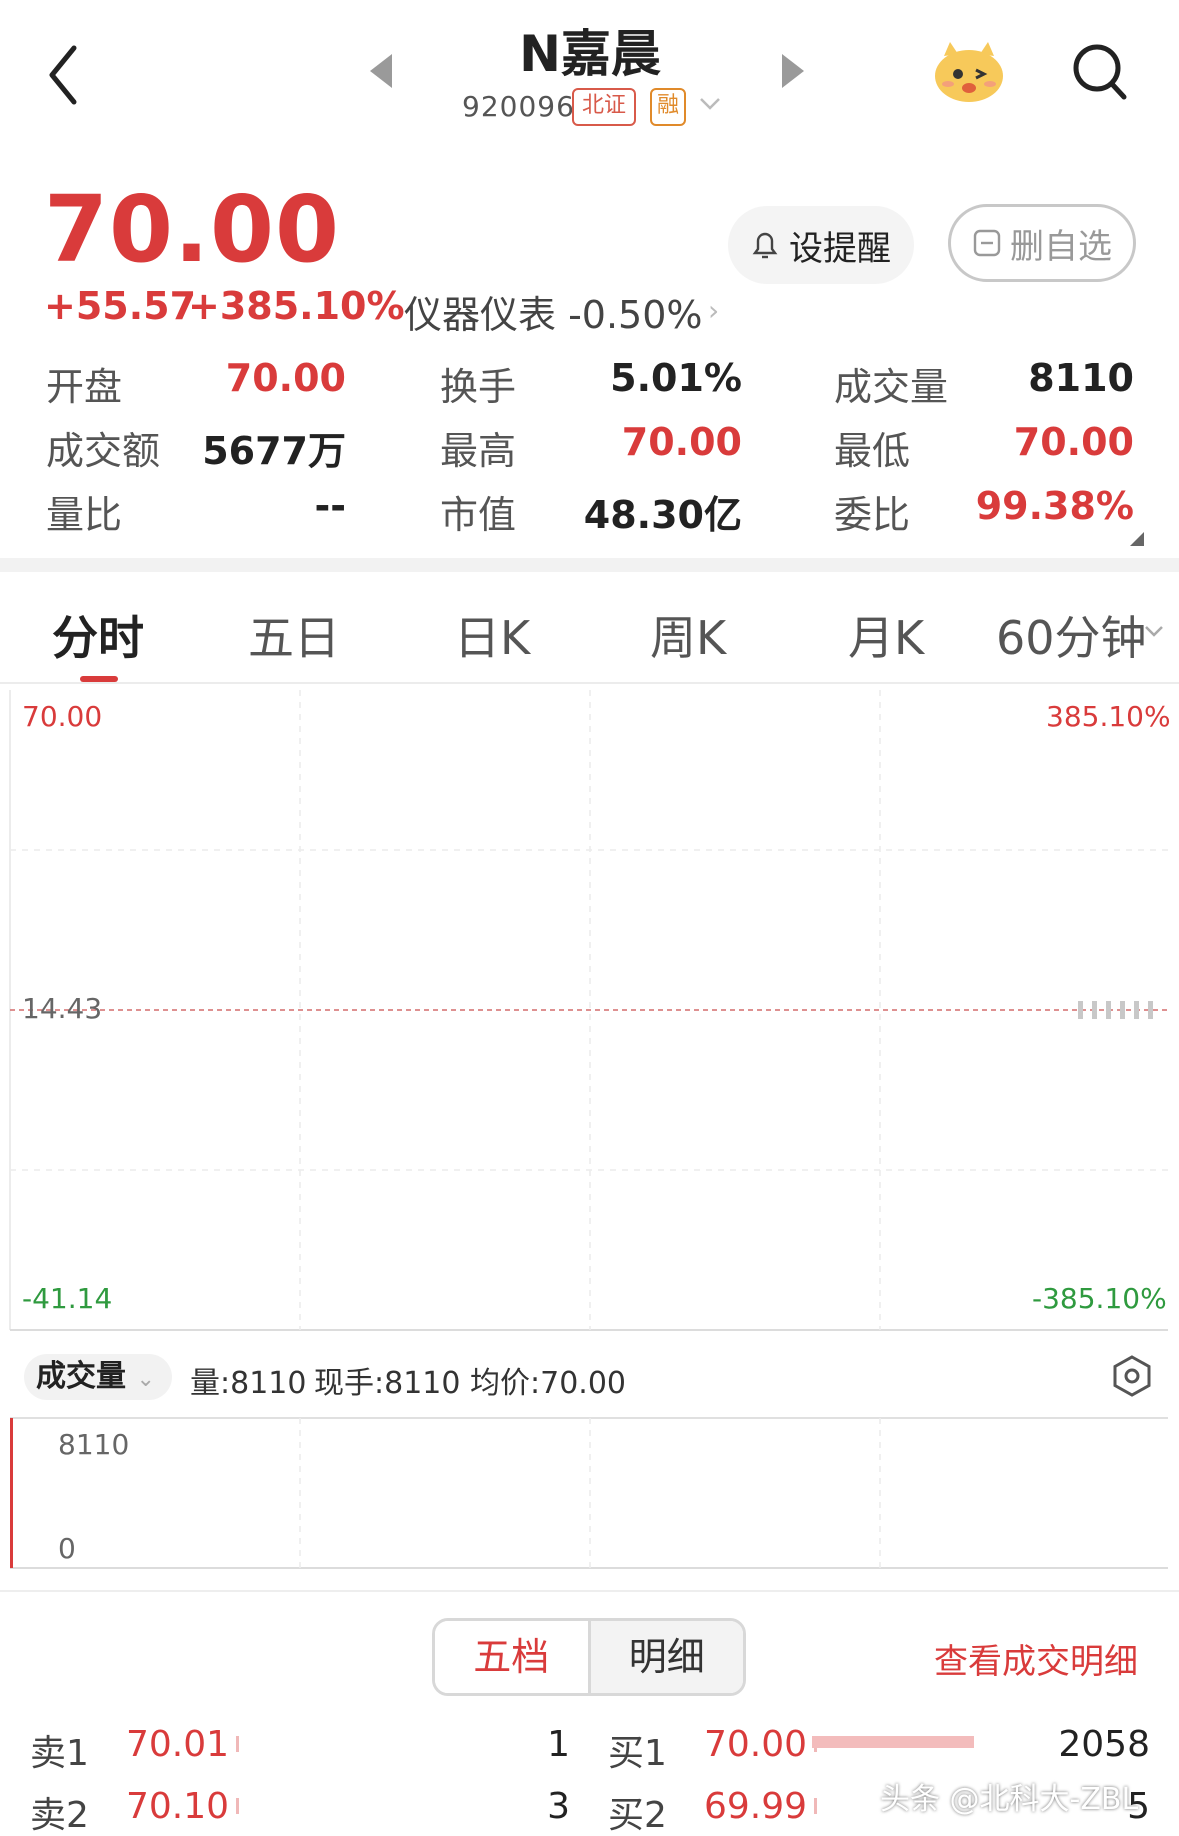 Image resolution: width=1179 pixels, height=1836 pixels. I want to click on tab-trade-detail: 明细, so click(665, 1657).